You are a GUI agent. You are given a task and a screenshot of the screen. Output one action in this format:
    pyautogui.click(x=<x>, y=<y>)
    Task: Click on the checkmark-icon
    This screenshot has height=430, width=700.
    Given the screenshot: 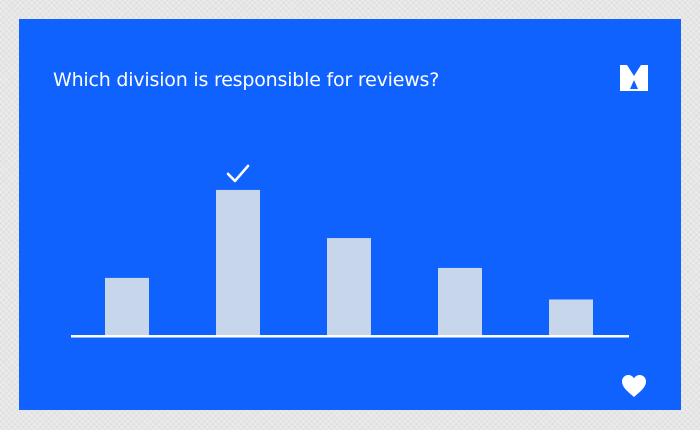 What is the action you would take?
    pyautogui.click(x=238, y=173)
    